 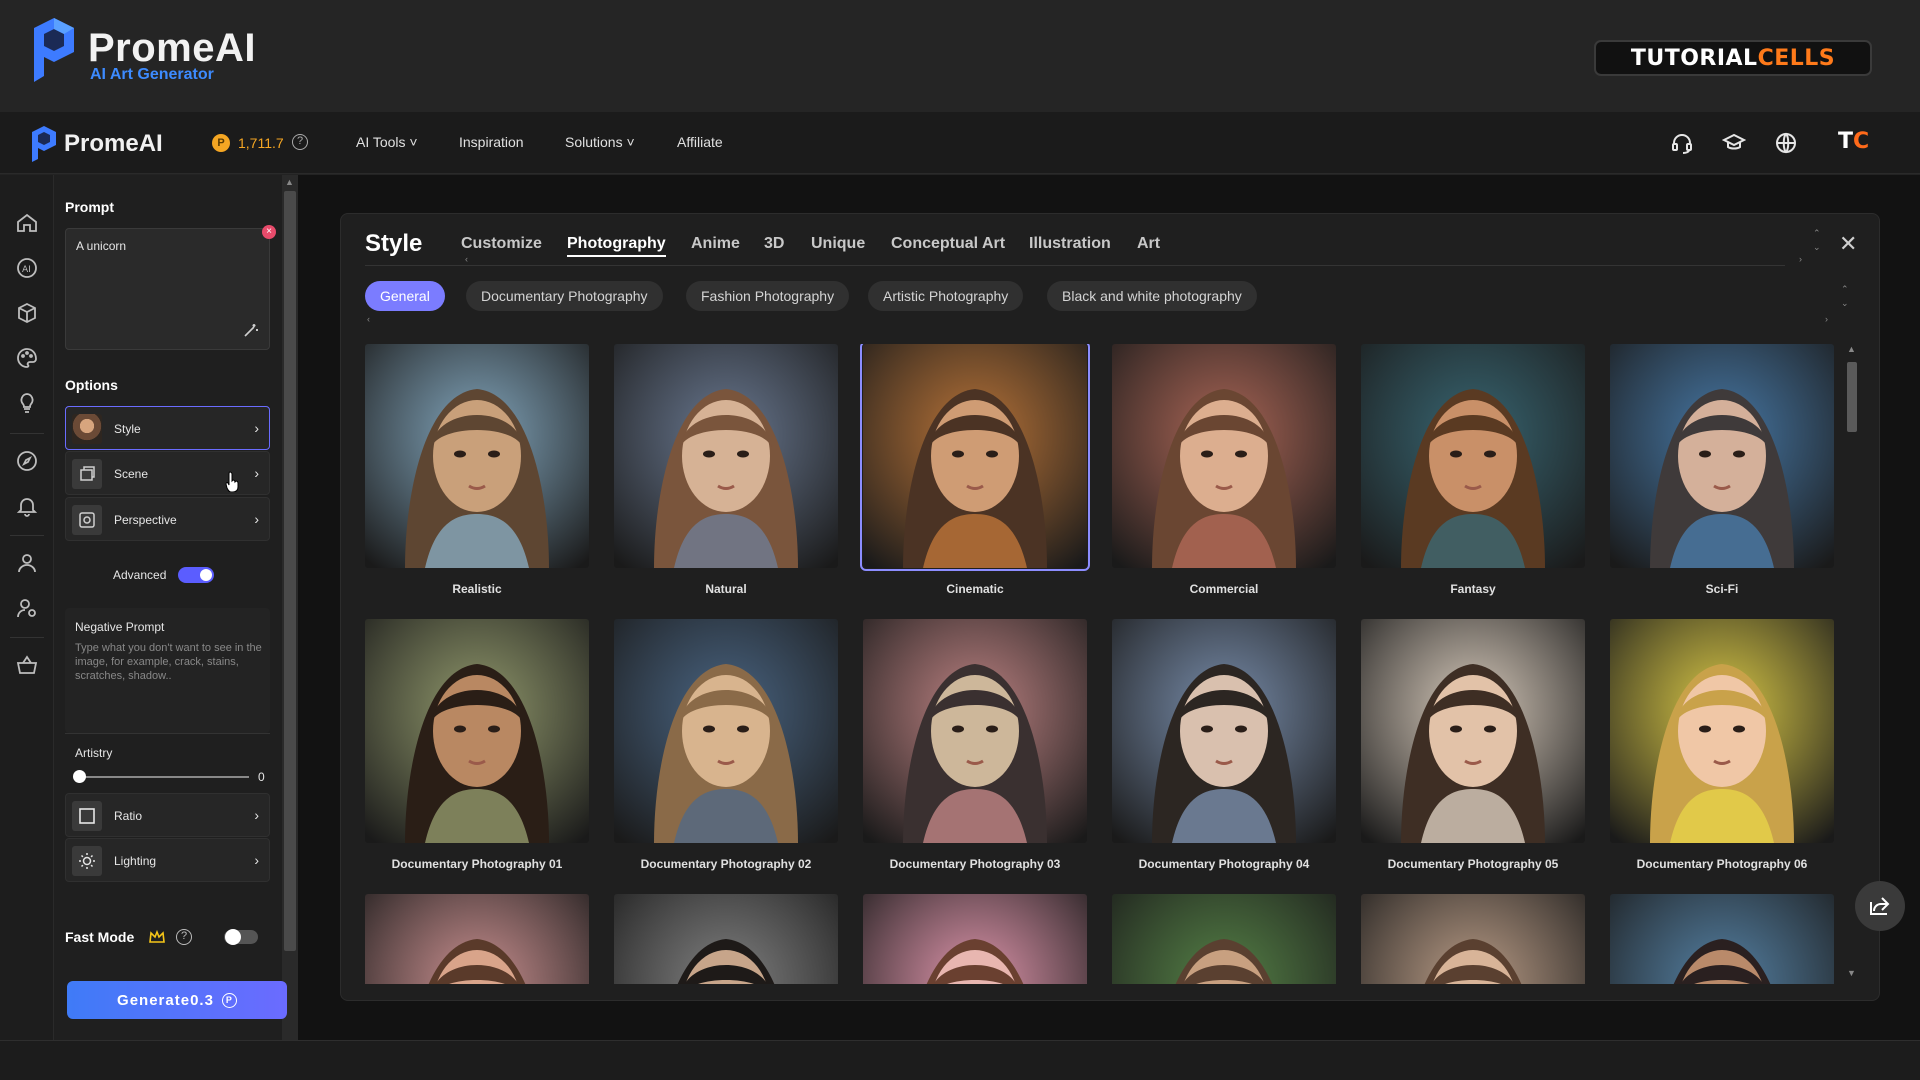 I want to click on tab-illustration: Illustration, so click(x=1070, y=244).